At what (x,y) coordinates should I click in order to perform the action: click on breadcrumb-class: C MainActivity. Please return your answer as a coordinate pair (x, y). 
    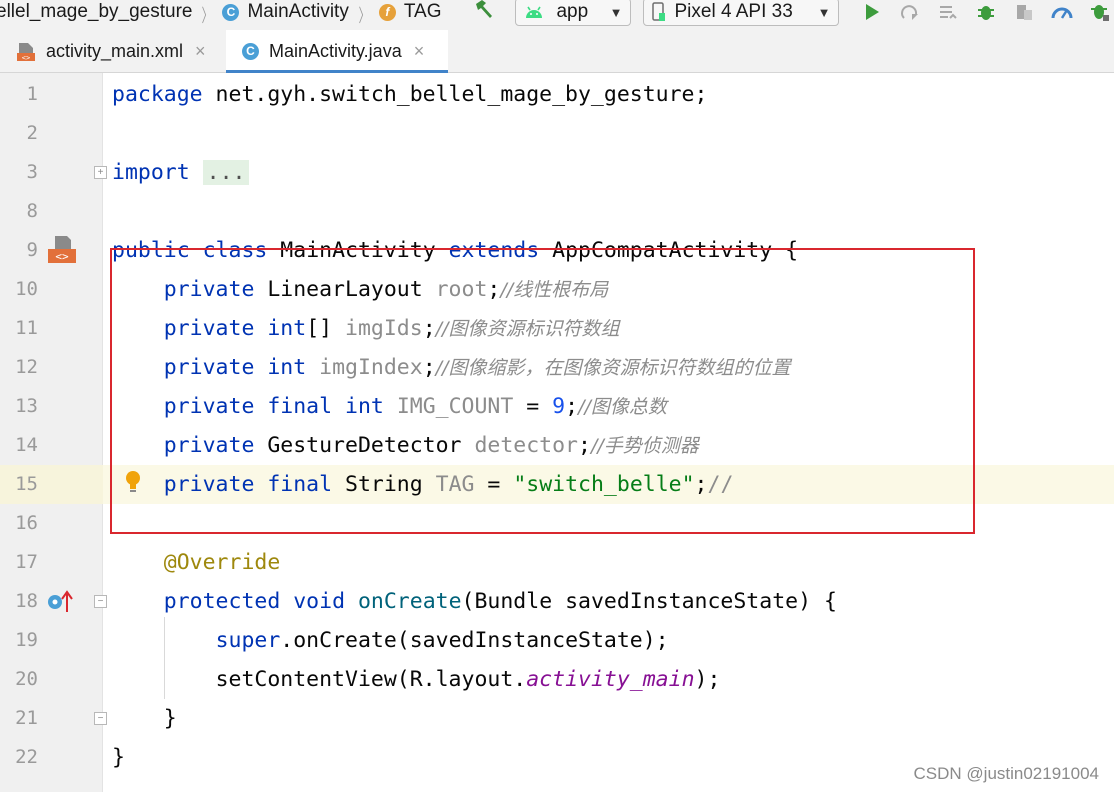
    Looking at the image, I should click on (285, 13).